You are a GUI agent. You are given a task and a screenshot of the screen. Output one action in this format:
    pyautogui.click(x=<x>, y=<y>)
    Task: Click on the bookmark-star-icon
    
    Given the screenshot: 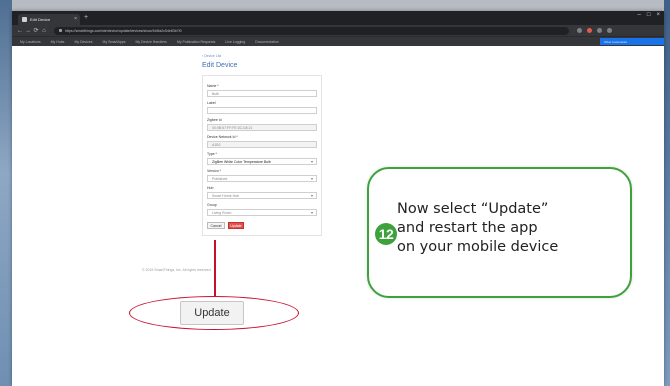 What is the action you would take?
    pyautogui.click(x=579, y=30)
    